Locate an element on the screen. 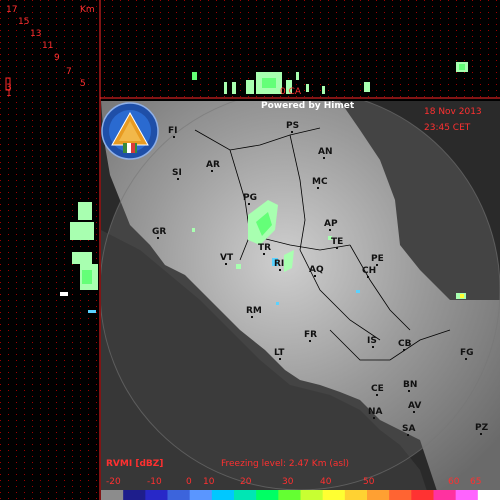  legend-tick-label: -10 is located at coordinates (154, 482).